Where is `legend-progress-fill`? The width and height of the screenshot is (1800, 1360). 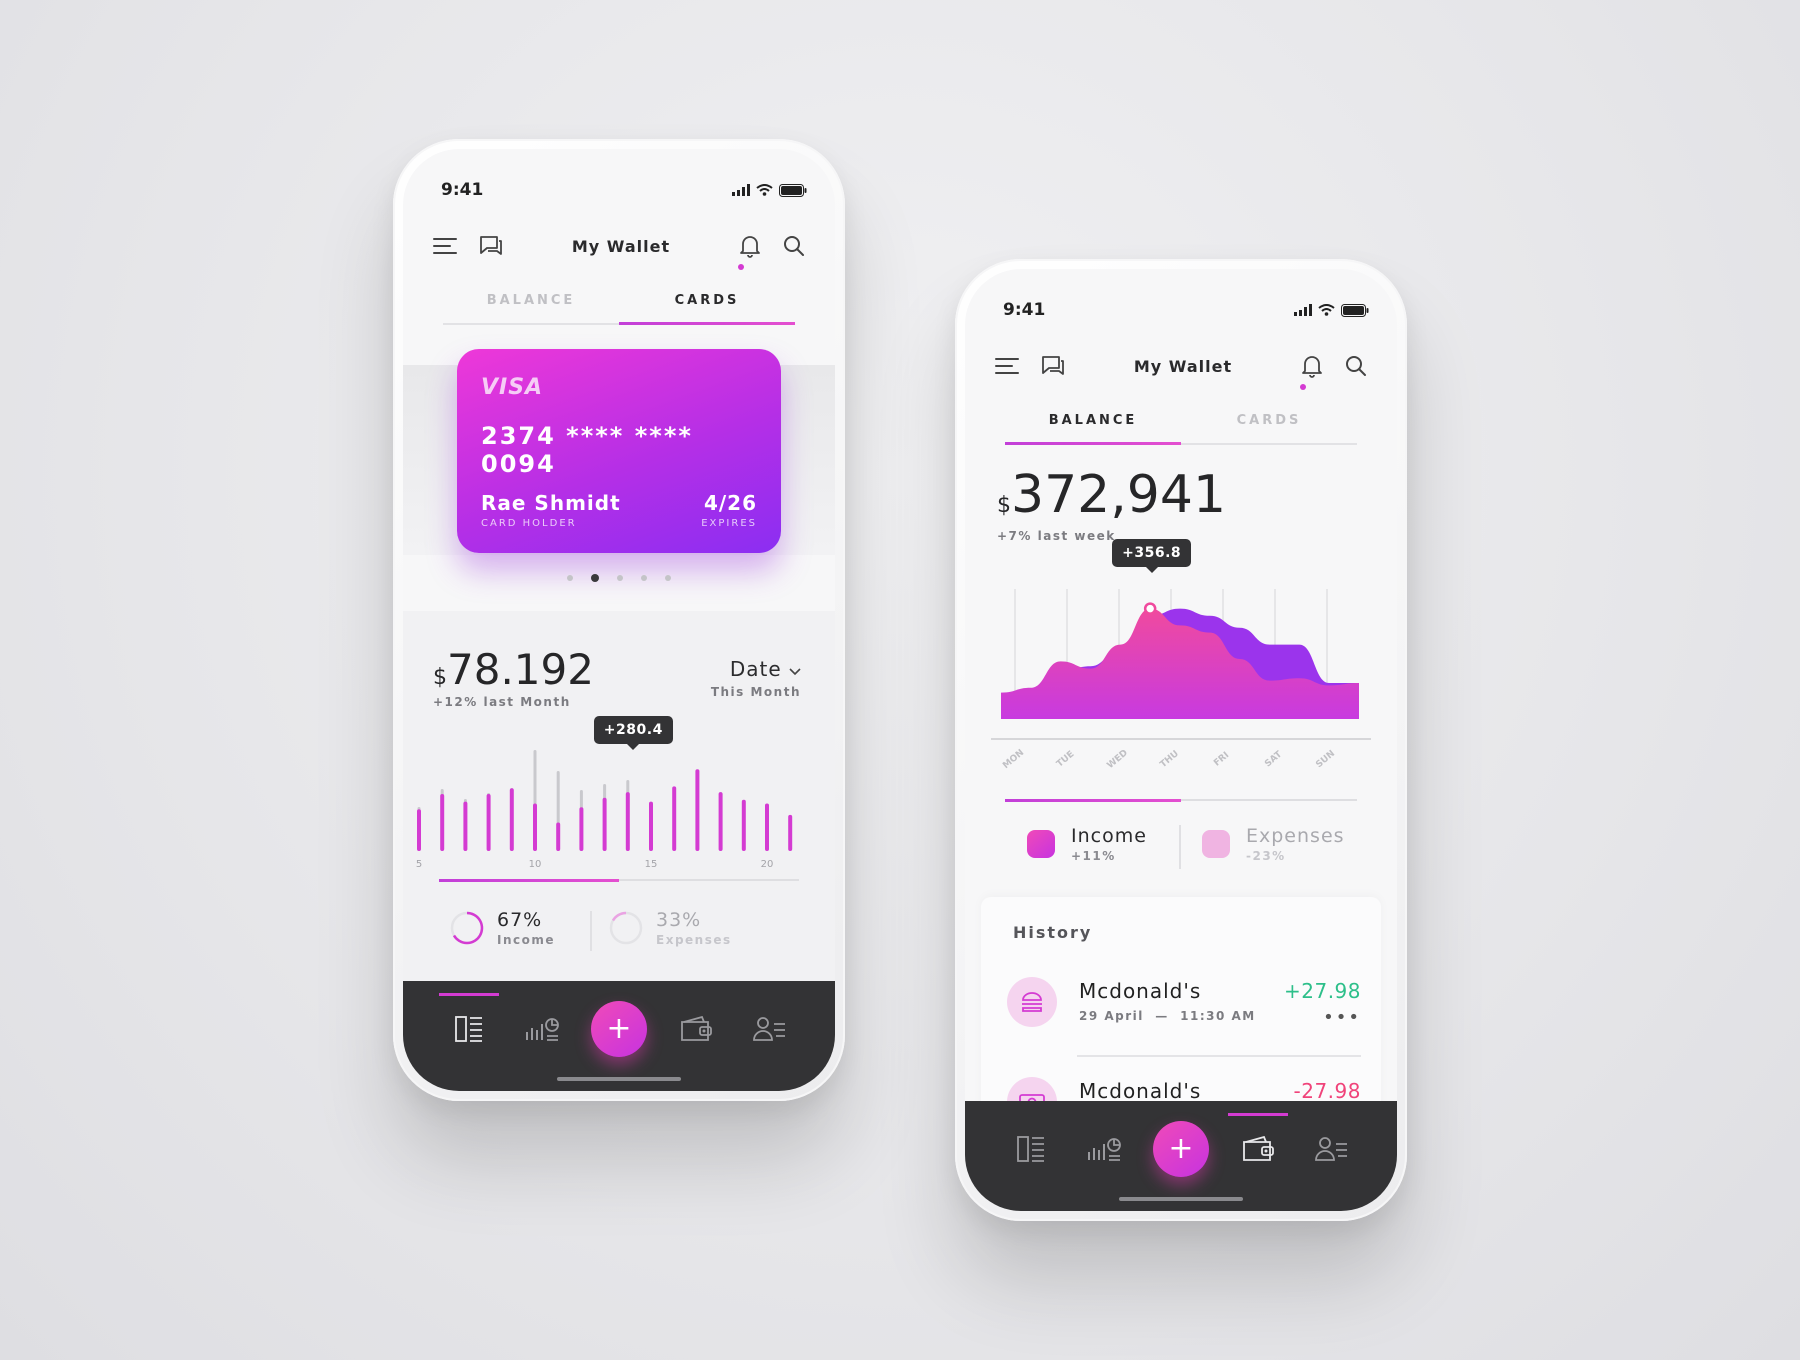 legend-progress-fill is located at coordinates (1093, 800).